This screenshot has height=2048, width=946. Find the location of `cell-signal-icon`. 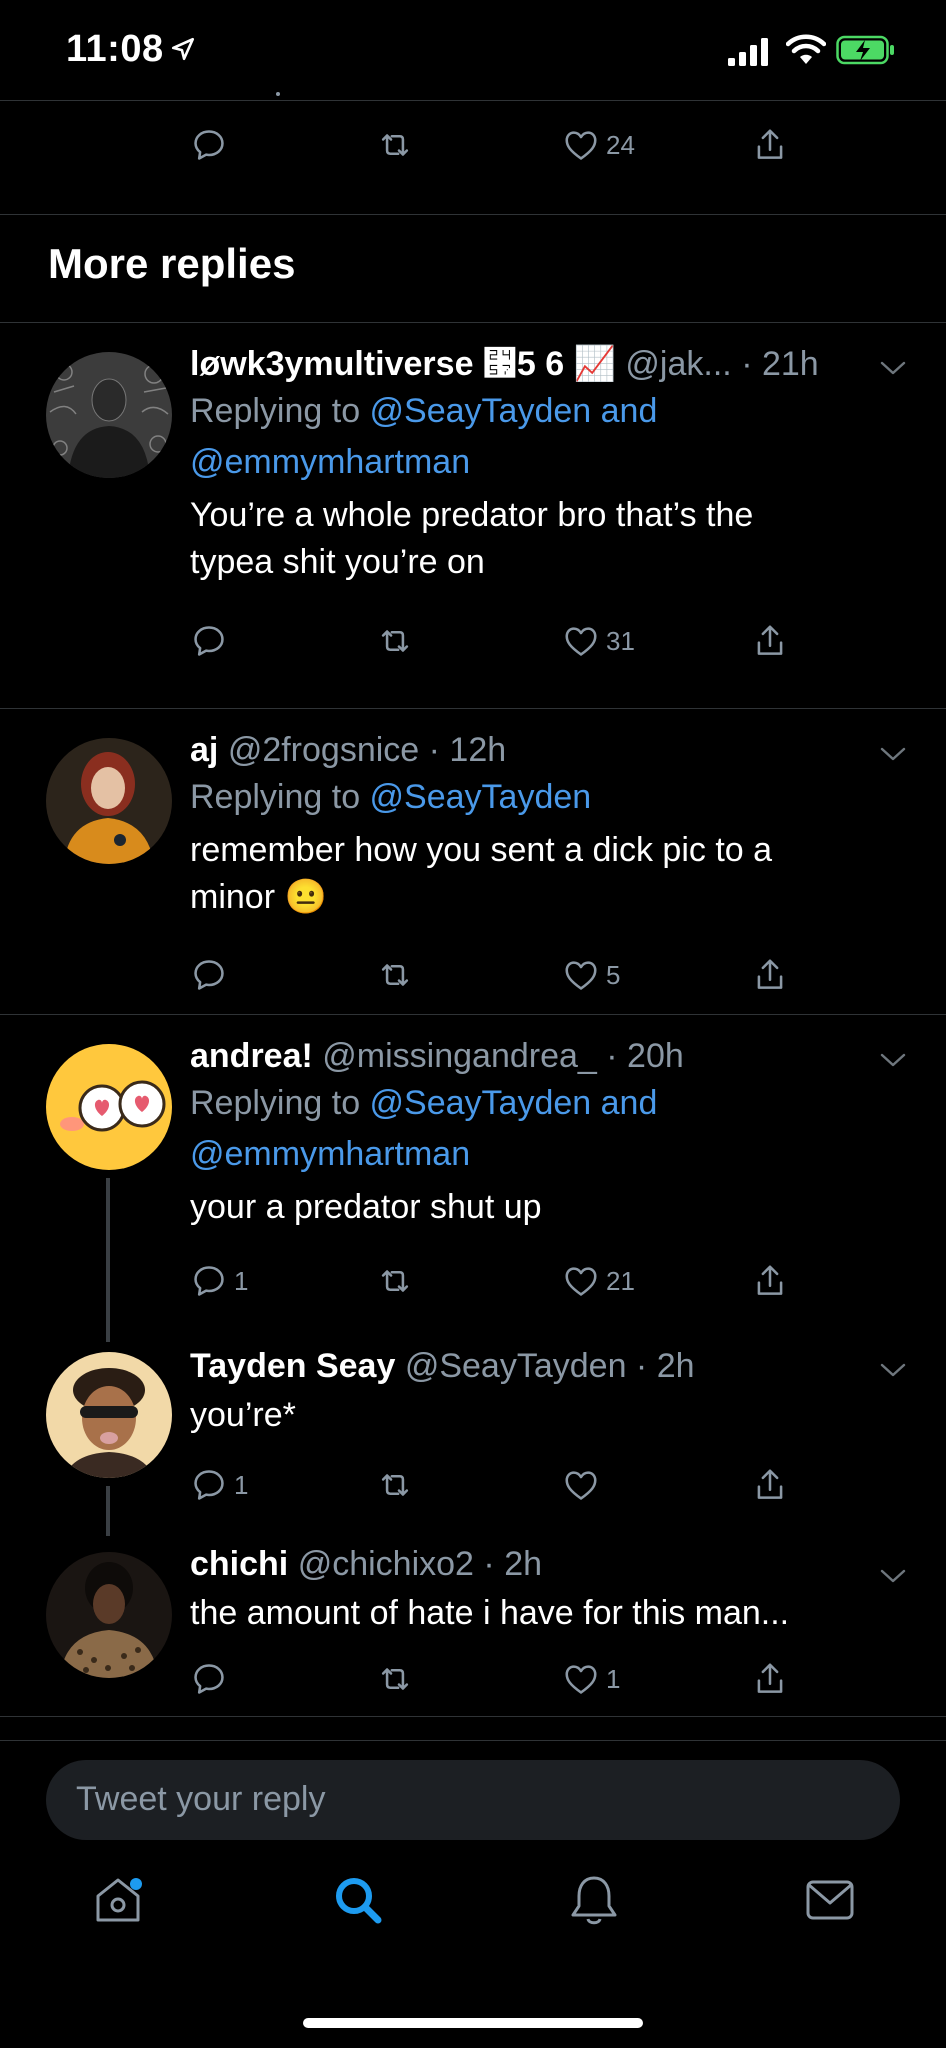

cell-signal-icon is located at coordinates (748, 52).